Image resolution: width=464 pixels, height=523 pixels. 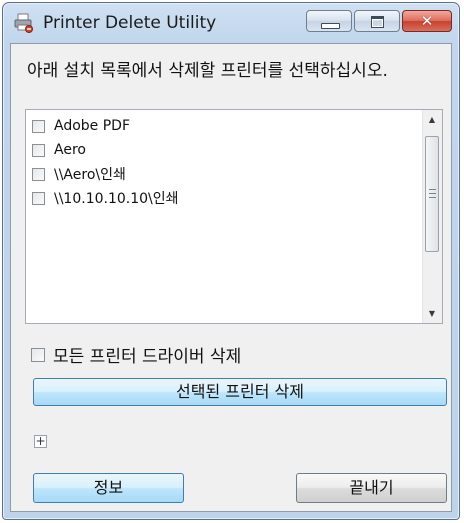 What do you see at coordinates (207, 71) in the screenshot?
I see `instruction-text: 아래 설치 목록에서 삭제할 프린터를 선택하십시오.` at bounding box center [207, 71].